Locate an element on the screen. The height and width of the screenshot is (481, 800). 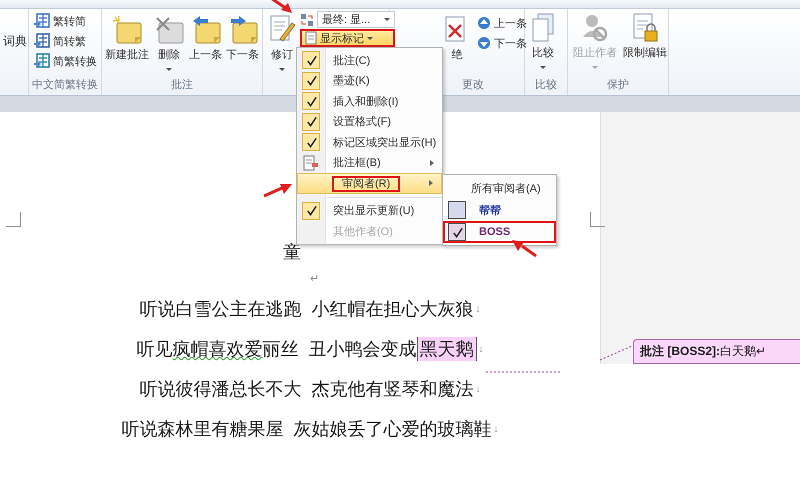
document-icon is located at coordinates (311, 38).